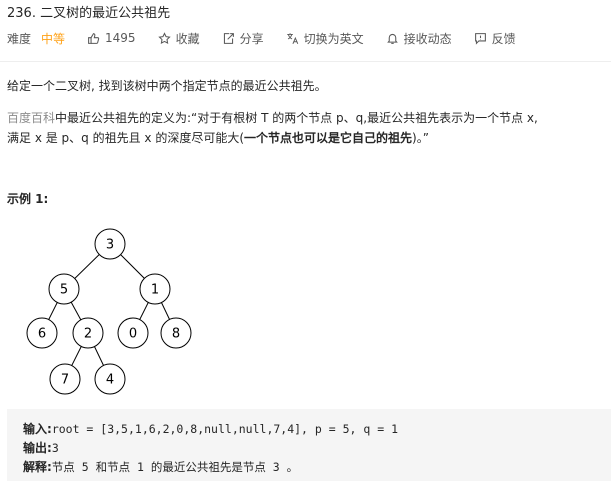 The width and height of the screenshot is (611, 481). I want to click on thumbs-up-icon, so click(94, 38).